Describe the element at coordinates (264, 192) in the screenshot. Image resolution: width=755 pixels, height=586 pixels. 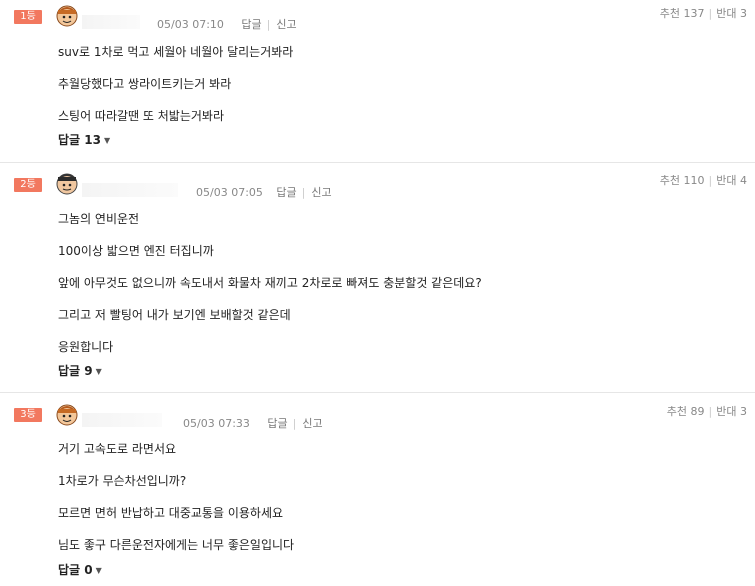
I see `comment-meta: 05/03 07:05 답글 | 신고` at that location.